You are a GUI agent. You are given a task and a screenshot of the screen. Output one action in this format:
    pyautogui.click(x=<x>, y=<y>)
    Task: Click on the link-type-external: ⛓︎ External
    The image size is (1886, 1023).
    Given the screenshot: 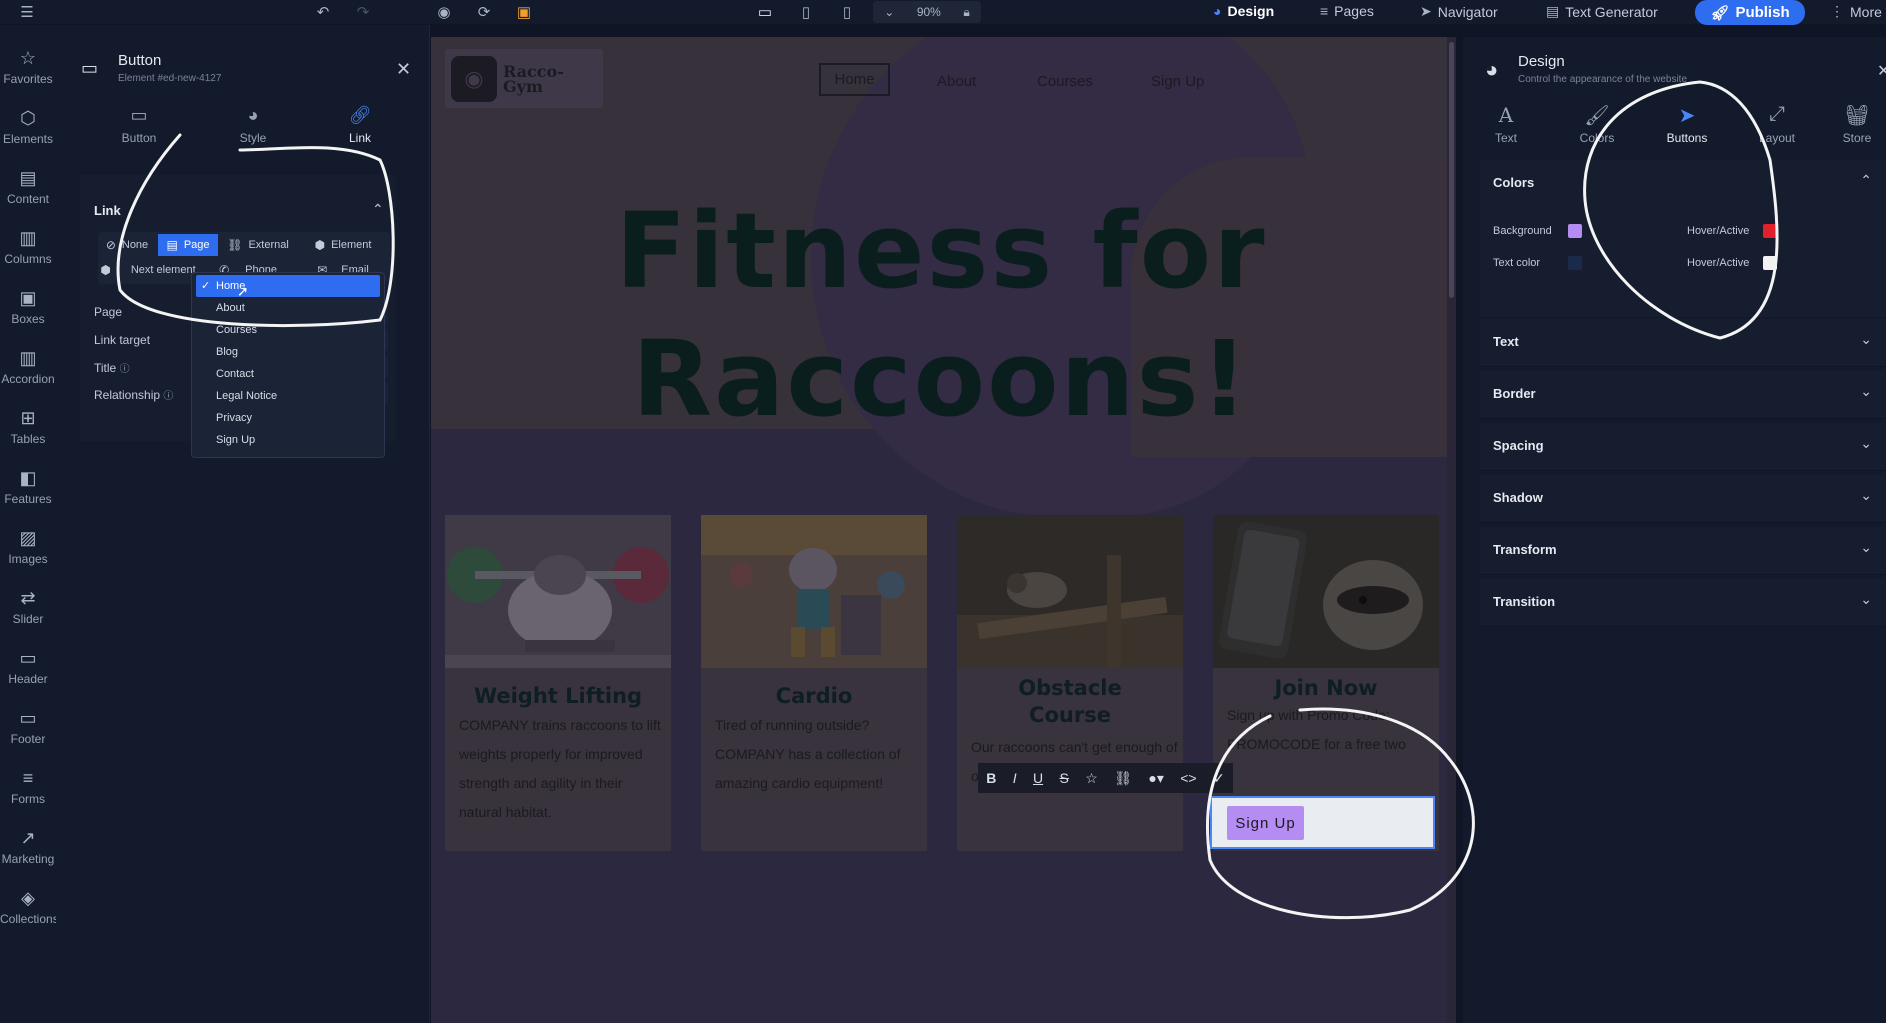 What is the action you would take?
    pyautogui.click(x=258, y=245)
    